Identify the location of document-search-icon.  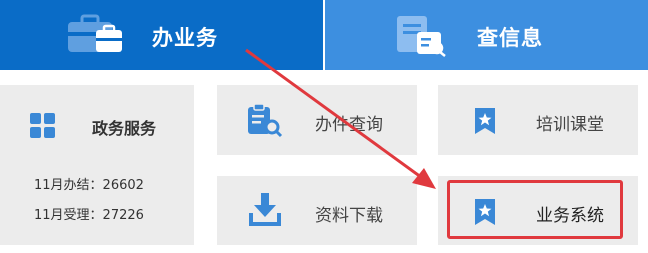
(421, 36).